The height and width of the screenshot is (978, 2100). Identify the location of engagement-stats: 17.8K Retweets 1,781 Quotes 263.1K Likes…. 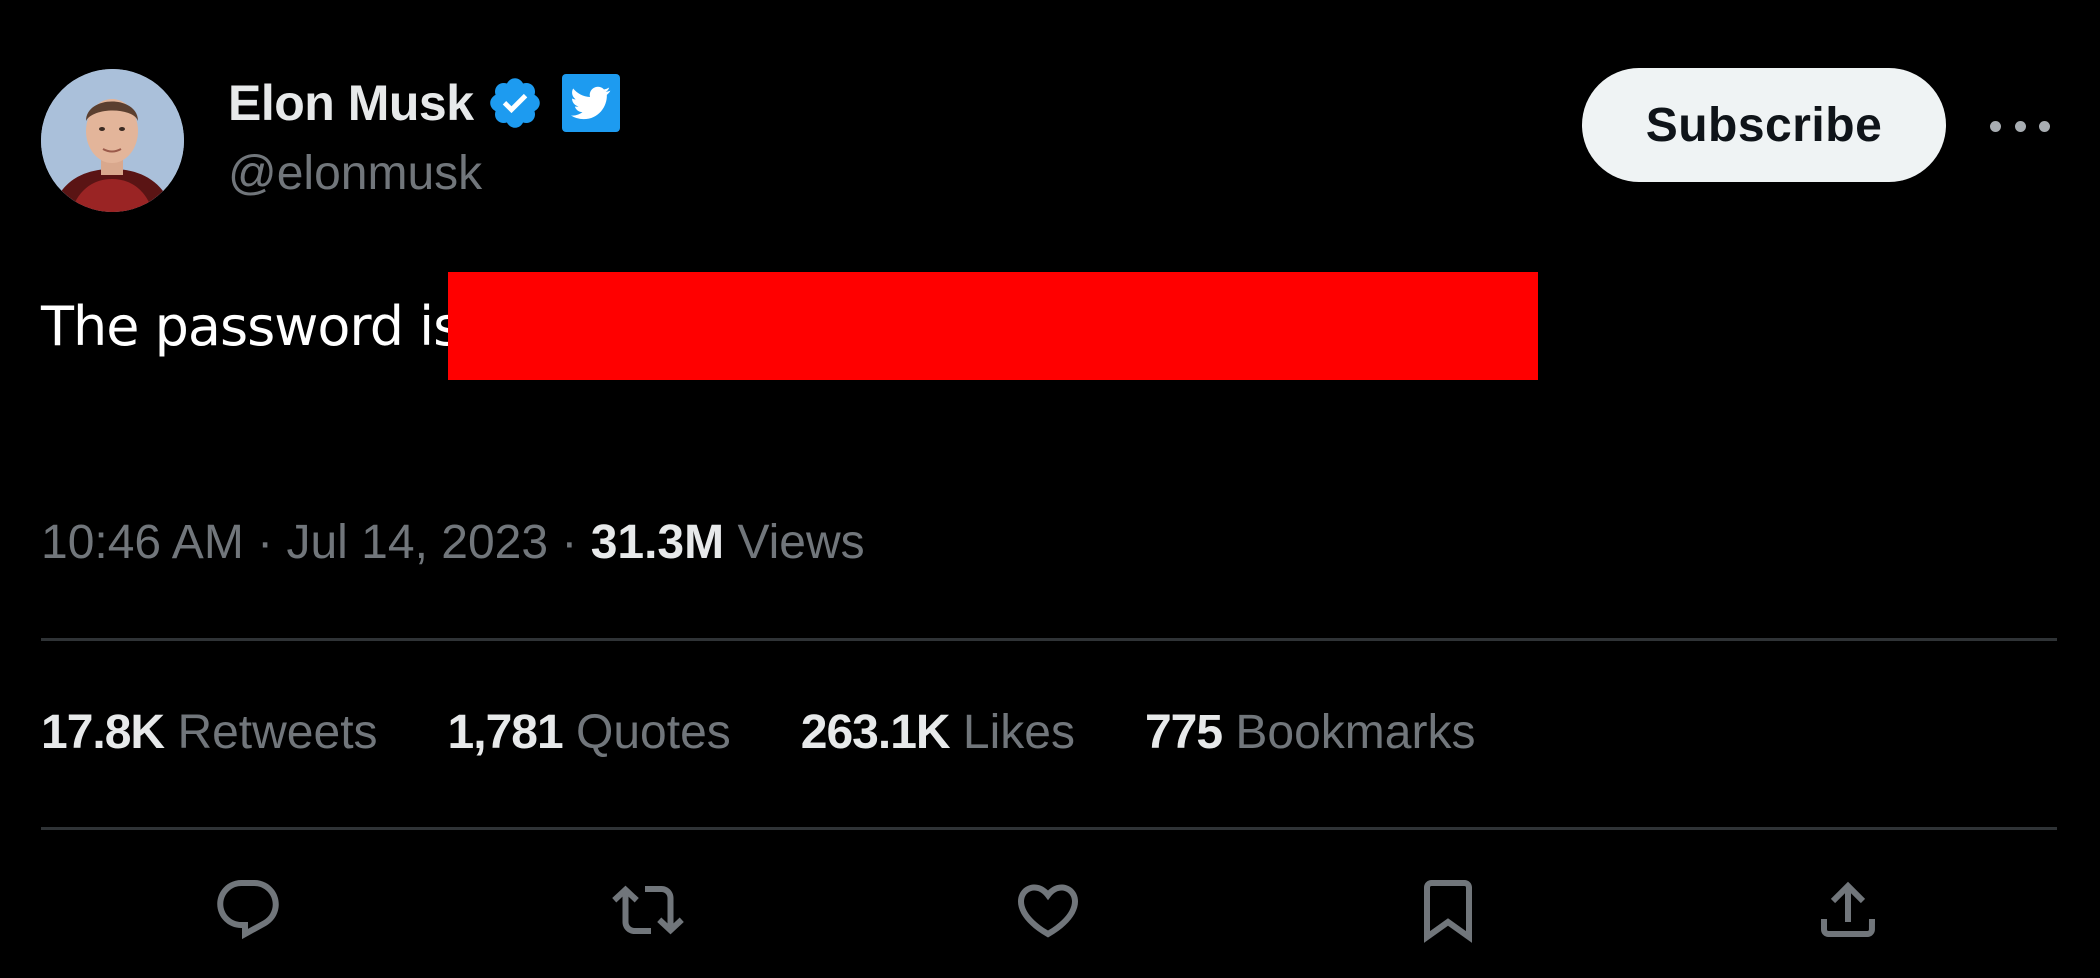
(793, 732).